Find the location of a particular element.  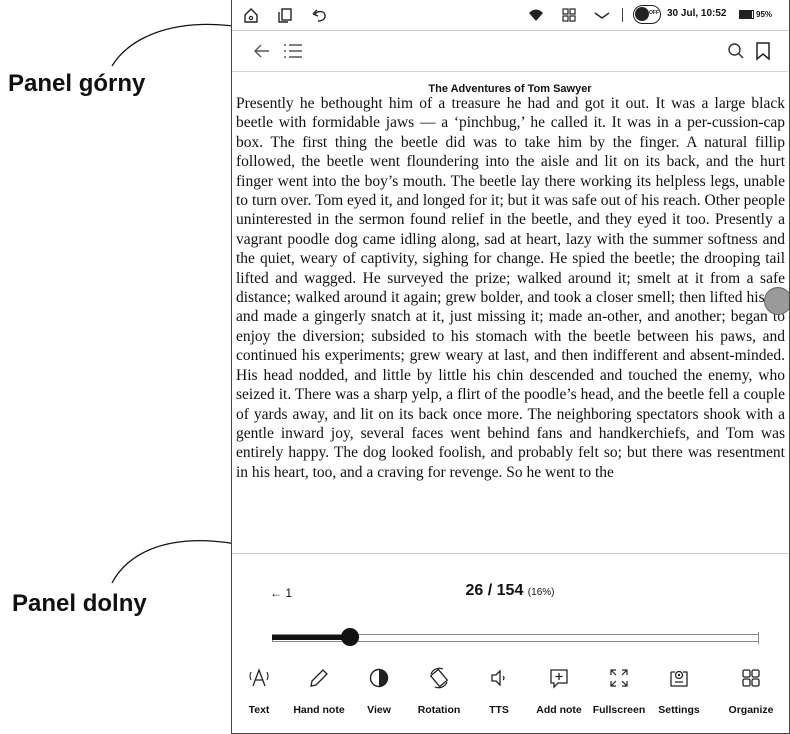

progress-slider-end is located at coordinates (758, 638).